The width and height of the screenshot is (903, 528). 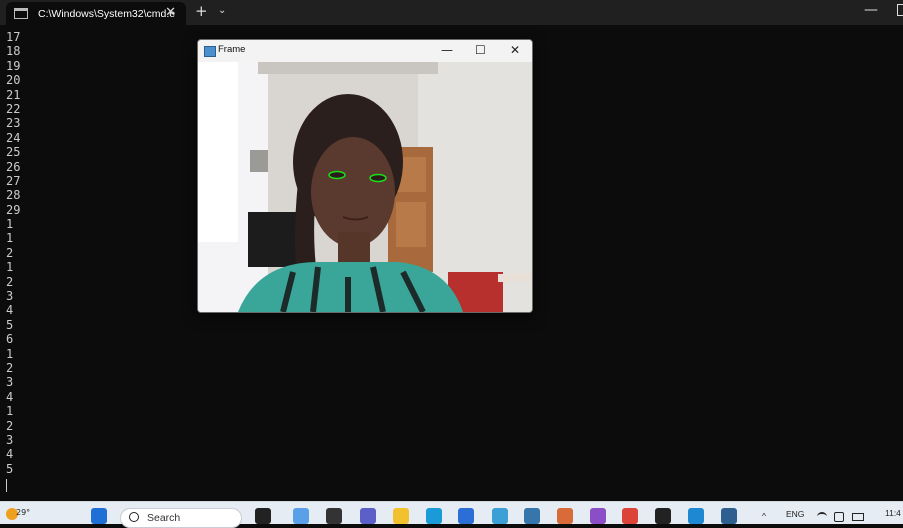 What do you see at coordinates (900, 10) in the screenshot?
I see `maximize-window-button` at bounding box center [900, 10].